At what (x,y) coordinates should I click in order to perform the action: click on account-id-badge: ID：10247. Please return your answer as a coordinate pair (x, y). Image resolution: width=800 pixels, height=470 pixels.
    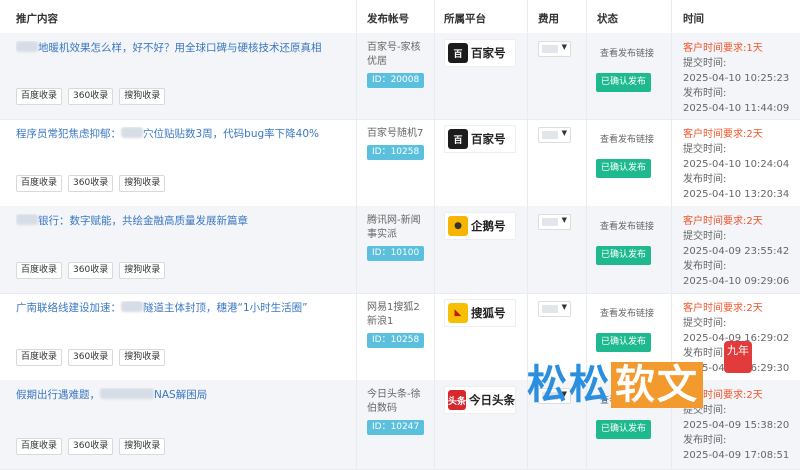
    Looking at the image, I should click on (396, 427).